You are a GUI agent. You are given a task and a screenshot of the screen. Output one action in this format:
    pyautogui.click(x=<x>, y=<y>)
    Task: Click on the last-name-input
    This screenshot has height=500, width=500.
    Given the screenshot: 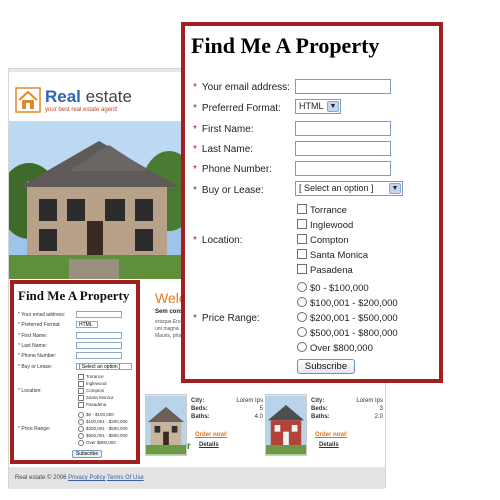 What is the action you would take?
    pyautogui.click(x=343, y=148)
    